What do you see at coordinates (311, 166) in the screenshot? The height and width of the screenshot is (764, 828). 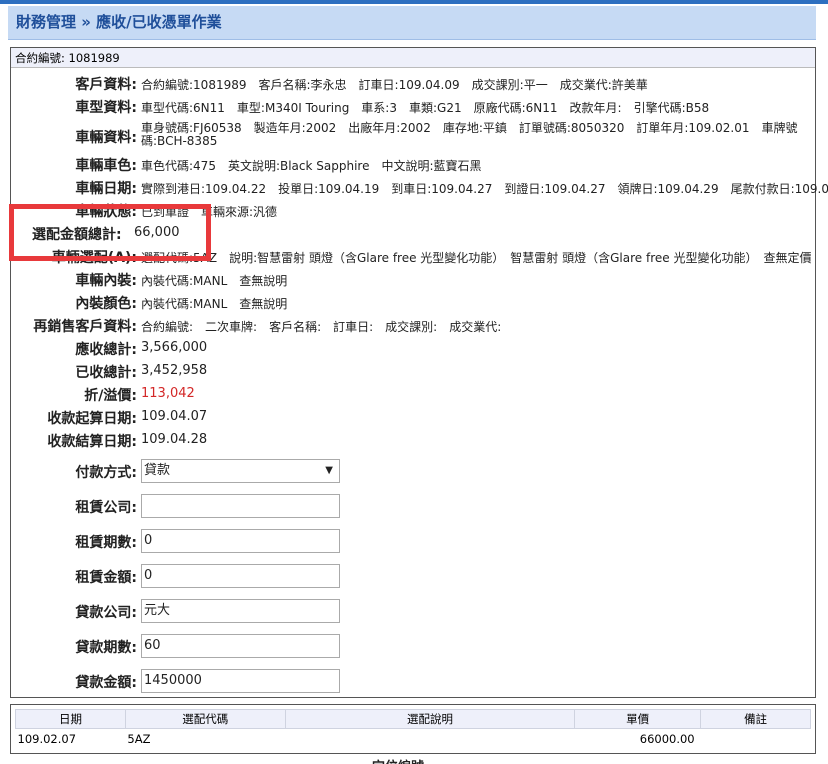 I see `value-color: 車色代碼:475 英文說明:Black Sapphire 中文說明:藍寶石黑` at bounding box center [311, 166].